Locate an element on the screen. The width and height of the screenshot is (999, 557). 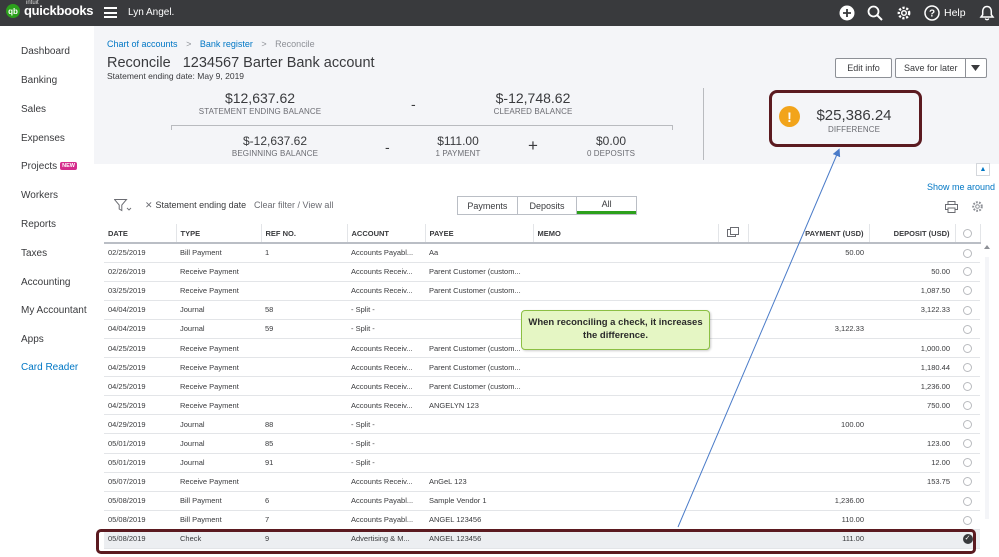
help-label: Help is located at coordinates (955, 13).